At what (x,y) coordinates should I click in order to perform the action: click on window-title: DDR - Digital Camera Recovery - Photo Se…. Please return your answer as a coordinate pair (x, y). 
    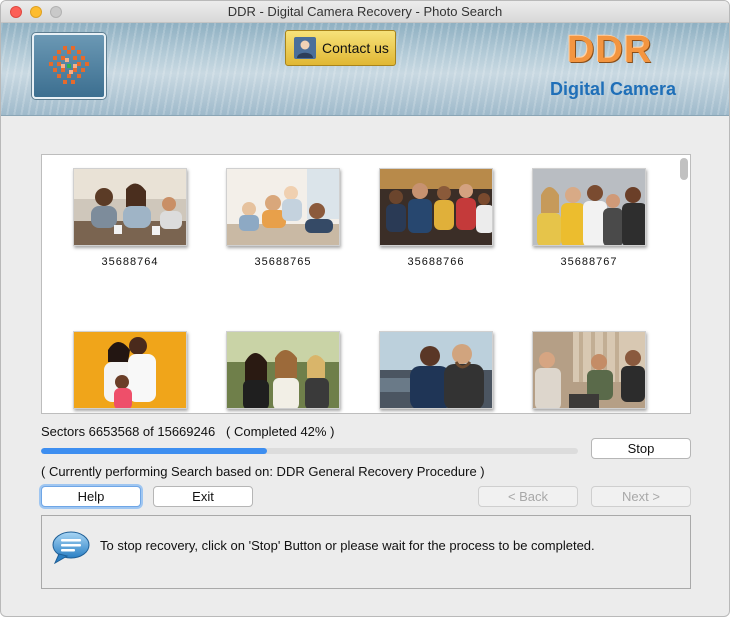
    Looking at the image, I should click on (365, 11).